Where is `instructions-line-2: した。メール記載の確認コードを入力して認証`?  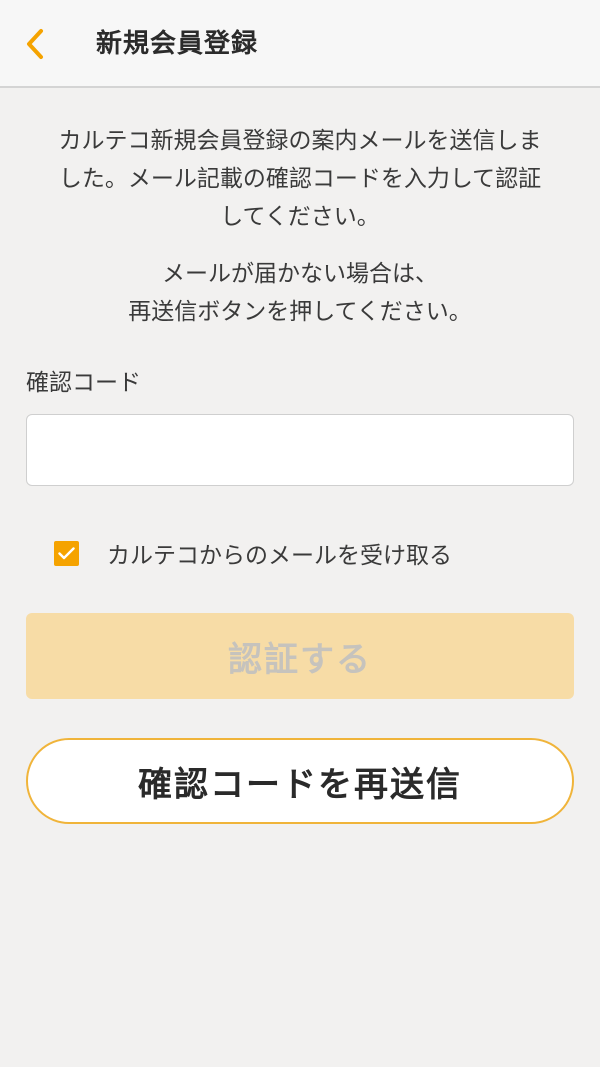 instructions-line-2: した。メール記載の確認コードを入力して認証 is located at coordinates (300, 179).